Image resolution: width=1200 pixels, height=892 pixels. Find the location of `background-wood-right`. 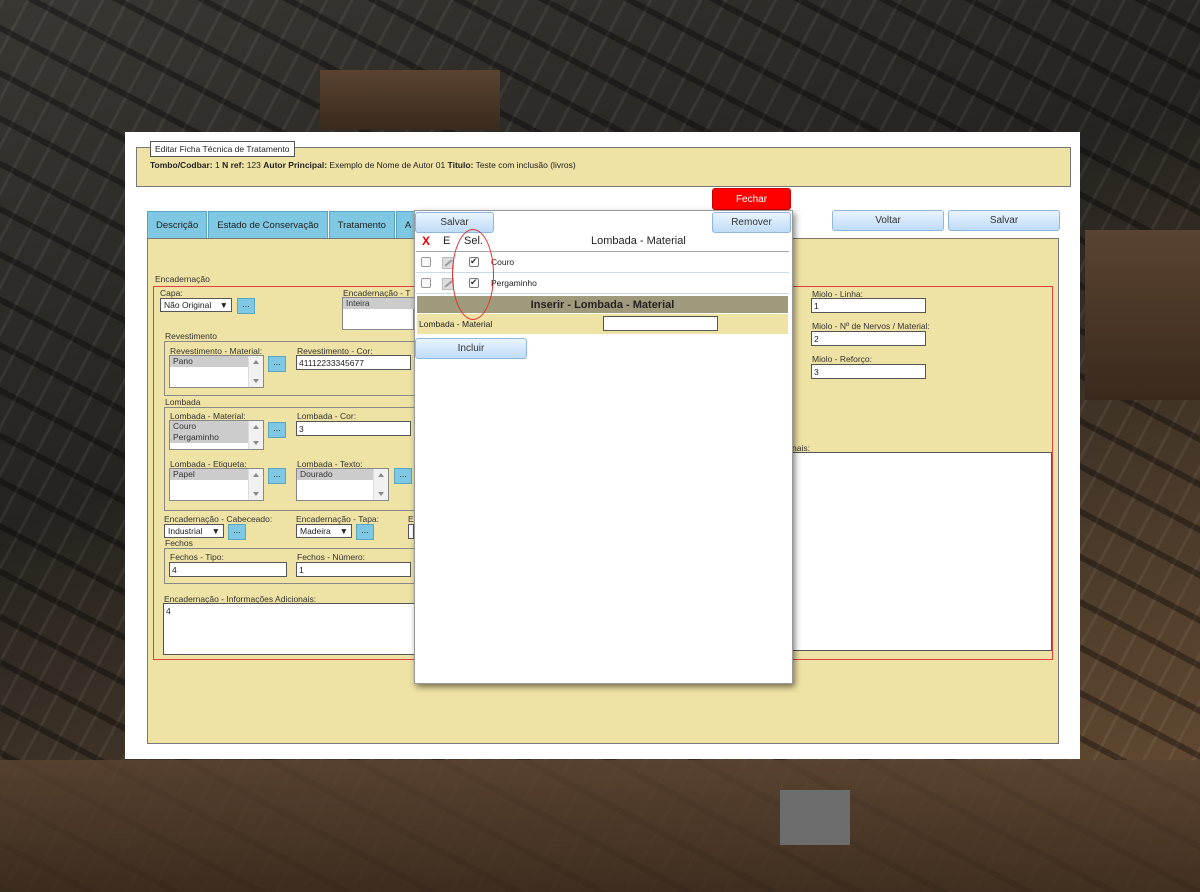

background-wood-right is located at coordinates (1142, 315).